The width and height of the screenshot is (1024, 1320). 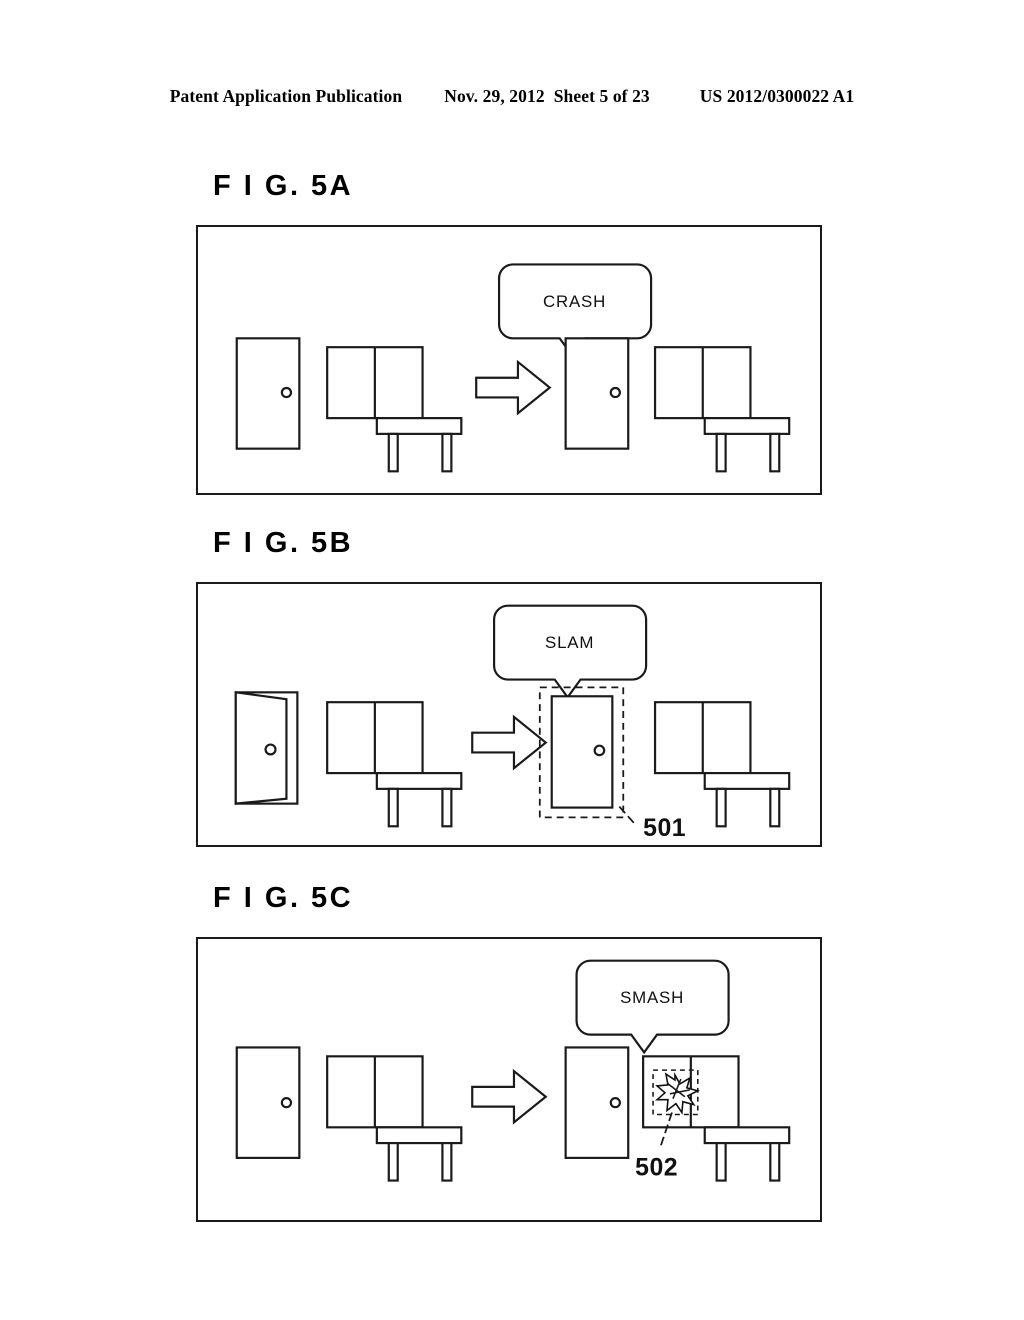 I want to click on speech-bubble-slam: SLAM, so click(x=570, y=652).